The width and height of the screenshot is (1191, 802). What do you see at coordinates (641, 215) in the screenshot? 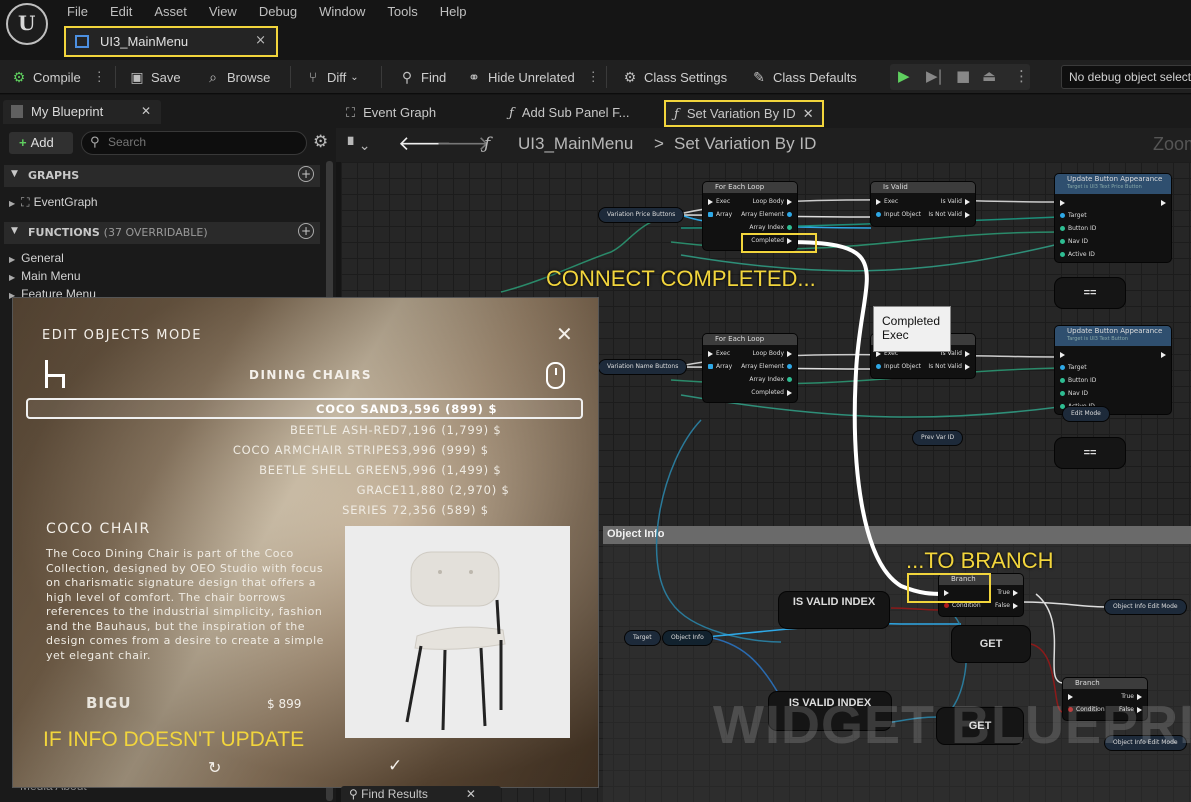
I see `node-variation-price-buttons: Variation Price Buttons` at bounding box center [641, 215].